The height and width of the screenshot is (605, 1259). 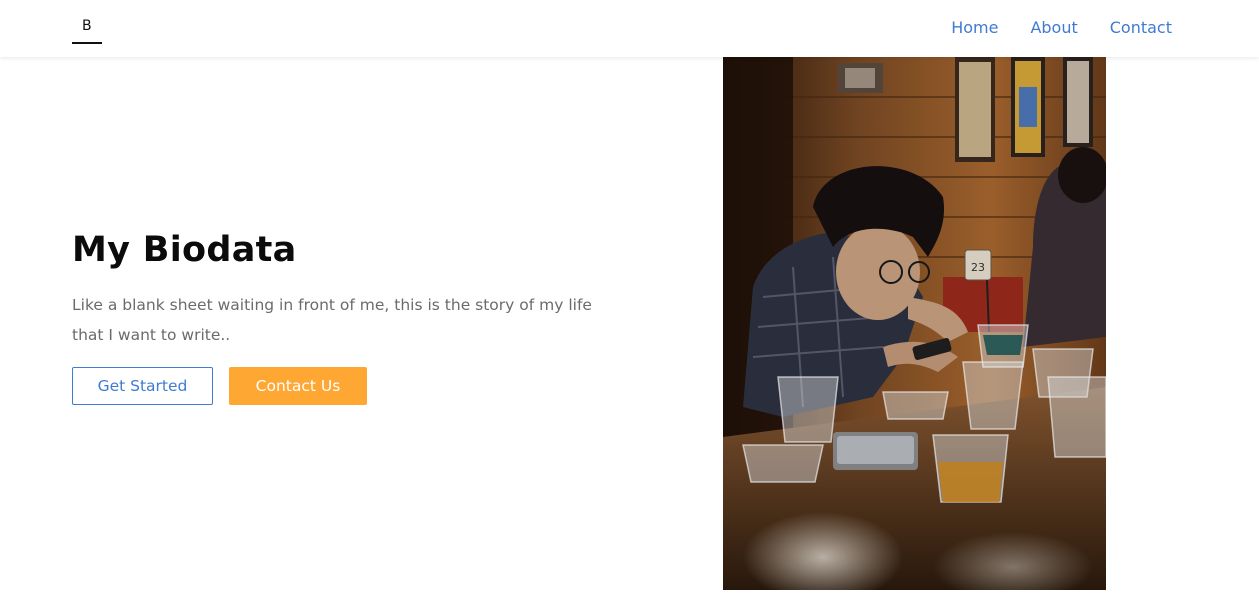 I want to click on nav-menu: Home About Contact, so click(x=1061, y=28).